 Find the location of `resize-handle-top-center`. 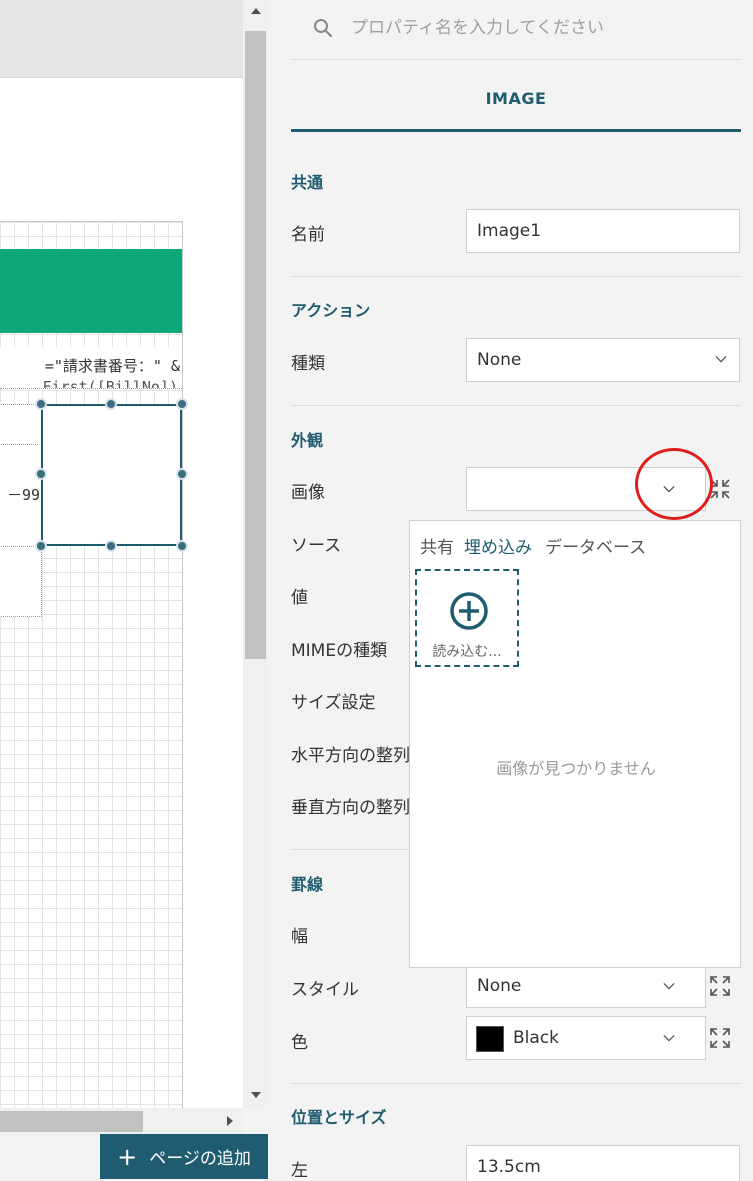

resize-handle-top-center is located at coordinates (111, 404).